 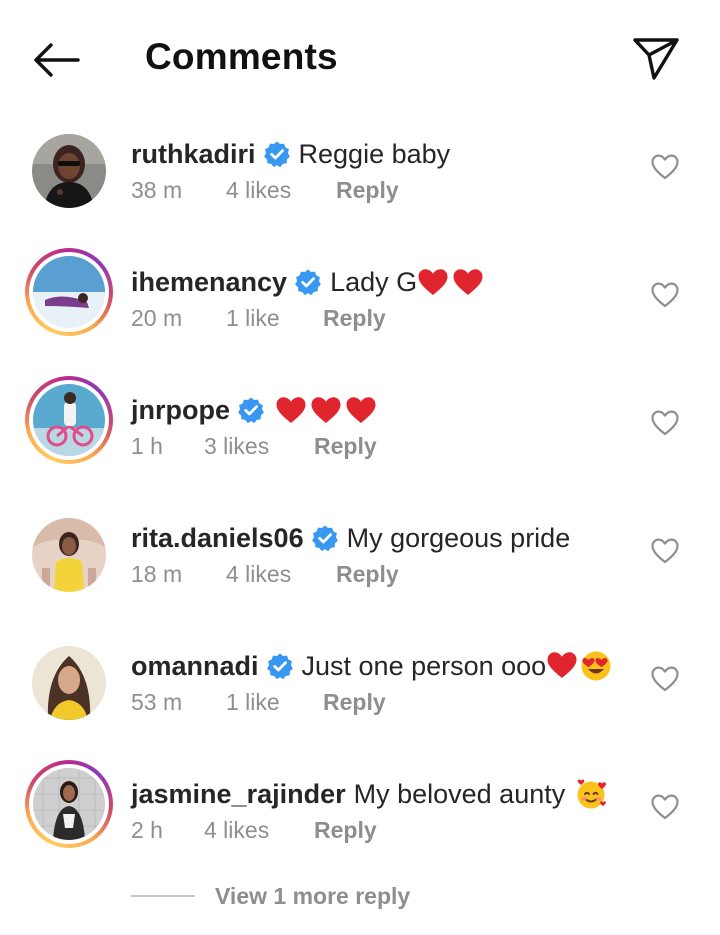 I want to click on view-more-replies: View 1 more reply, so click(x=270, y=896).